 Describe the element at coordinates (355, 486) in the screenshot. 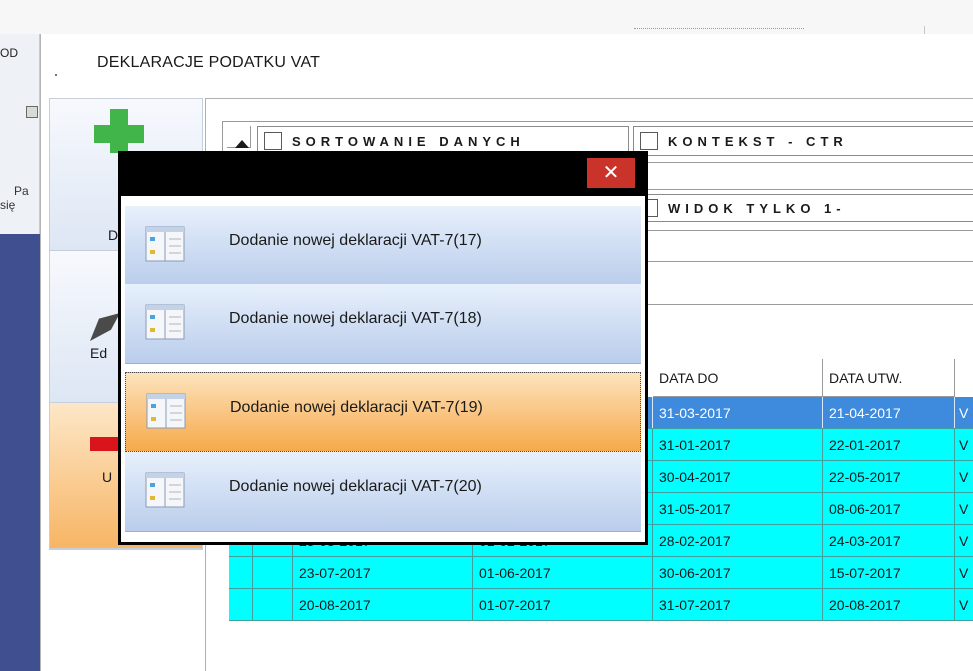

I see `popup-item-label: Dodanie nowej deklaracji VAT-7(20)` at that location.